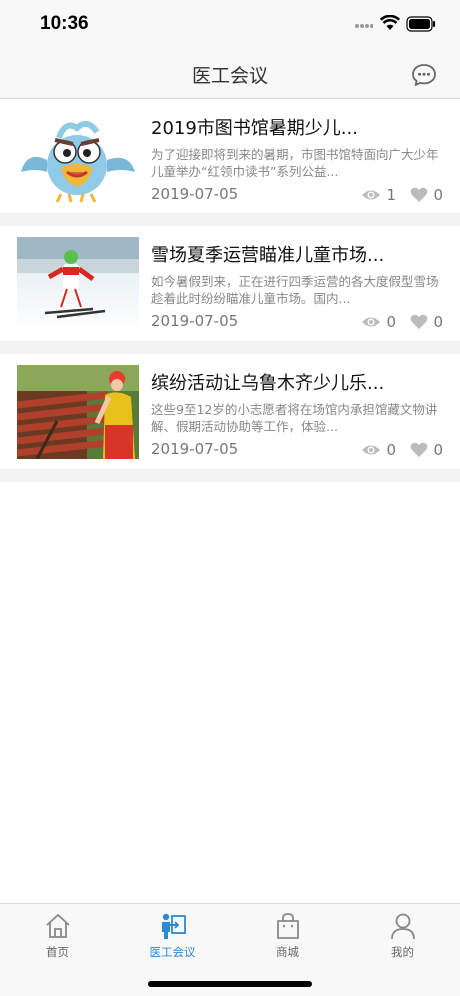  I want to click on shopping-bag-icon, so click(288, 926).